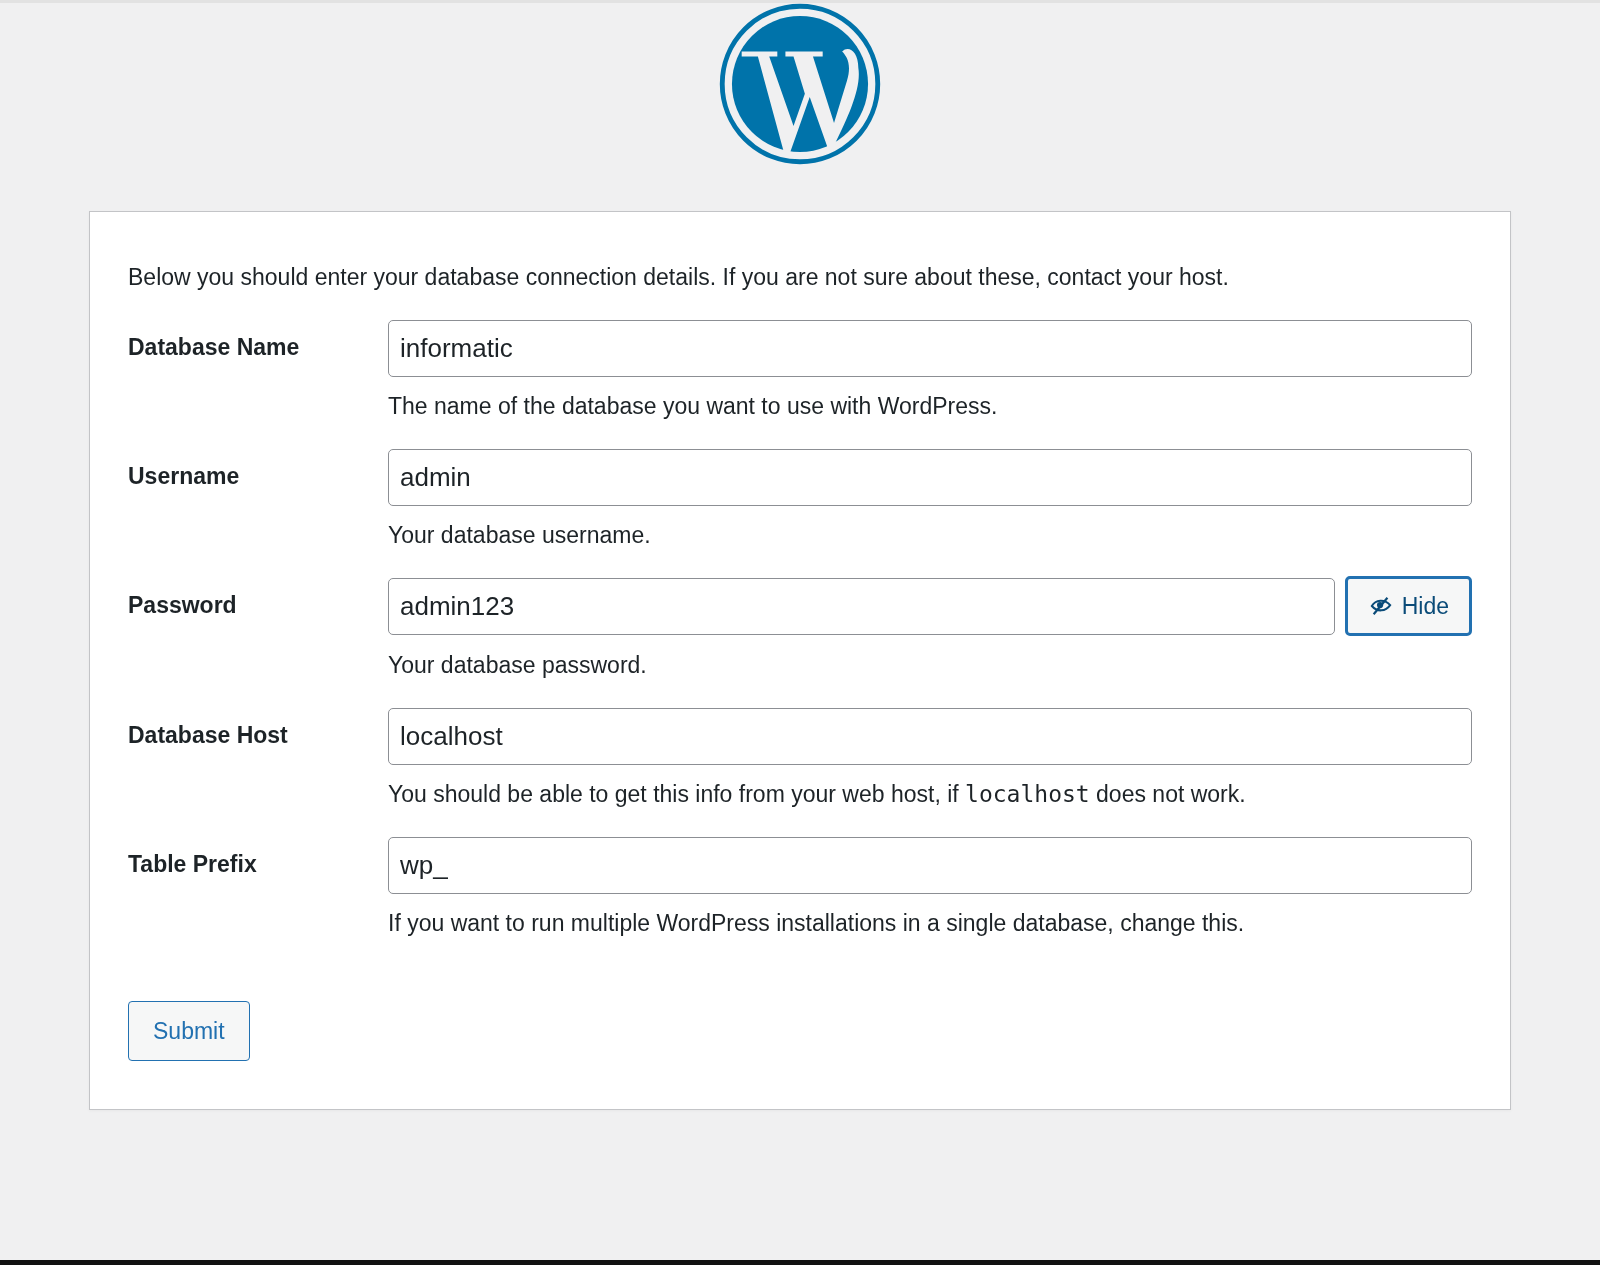 Image resolution: width=1600 pixels, height=1265 pixels. What do you see at coordinates (520, 535) in the screenshot?
I see `field-description: Your database username.` at bounding box center [520, 535].